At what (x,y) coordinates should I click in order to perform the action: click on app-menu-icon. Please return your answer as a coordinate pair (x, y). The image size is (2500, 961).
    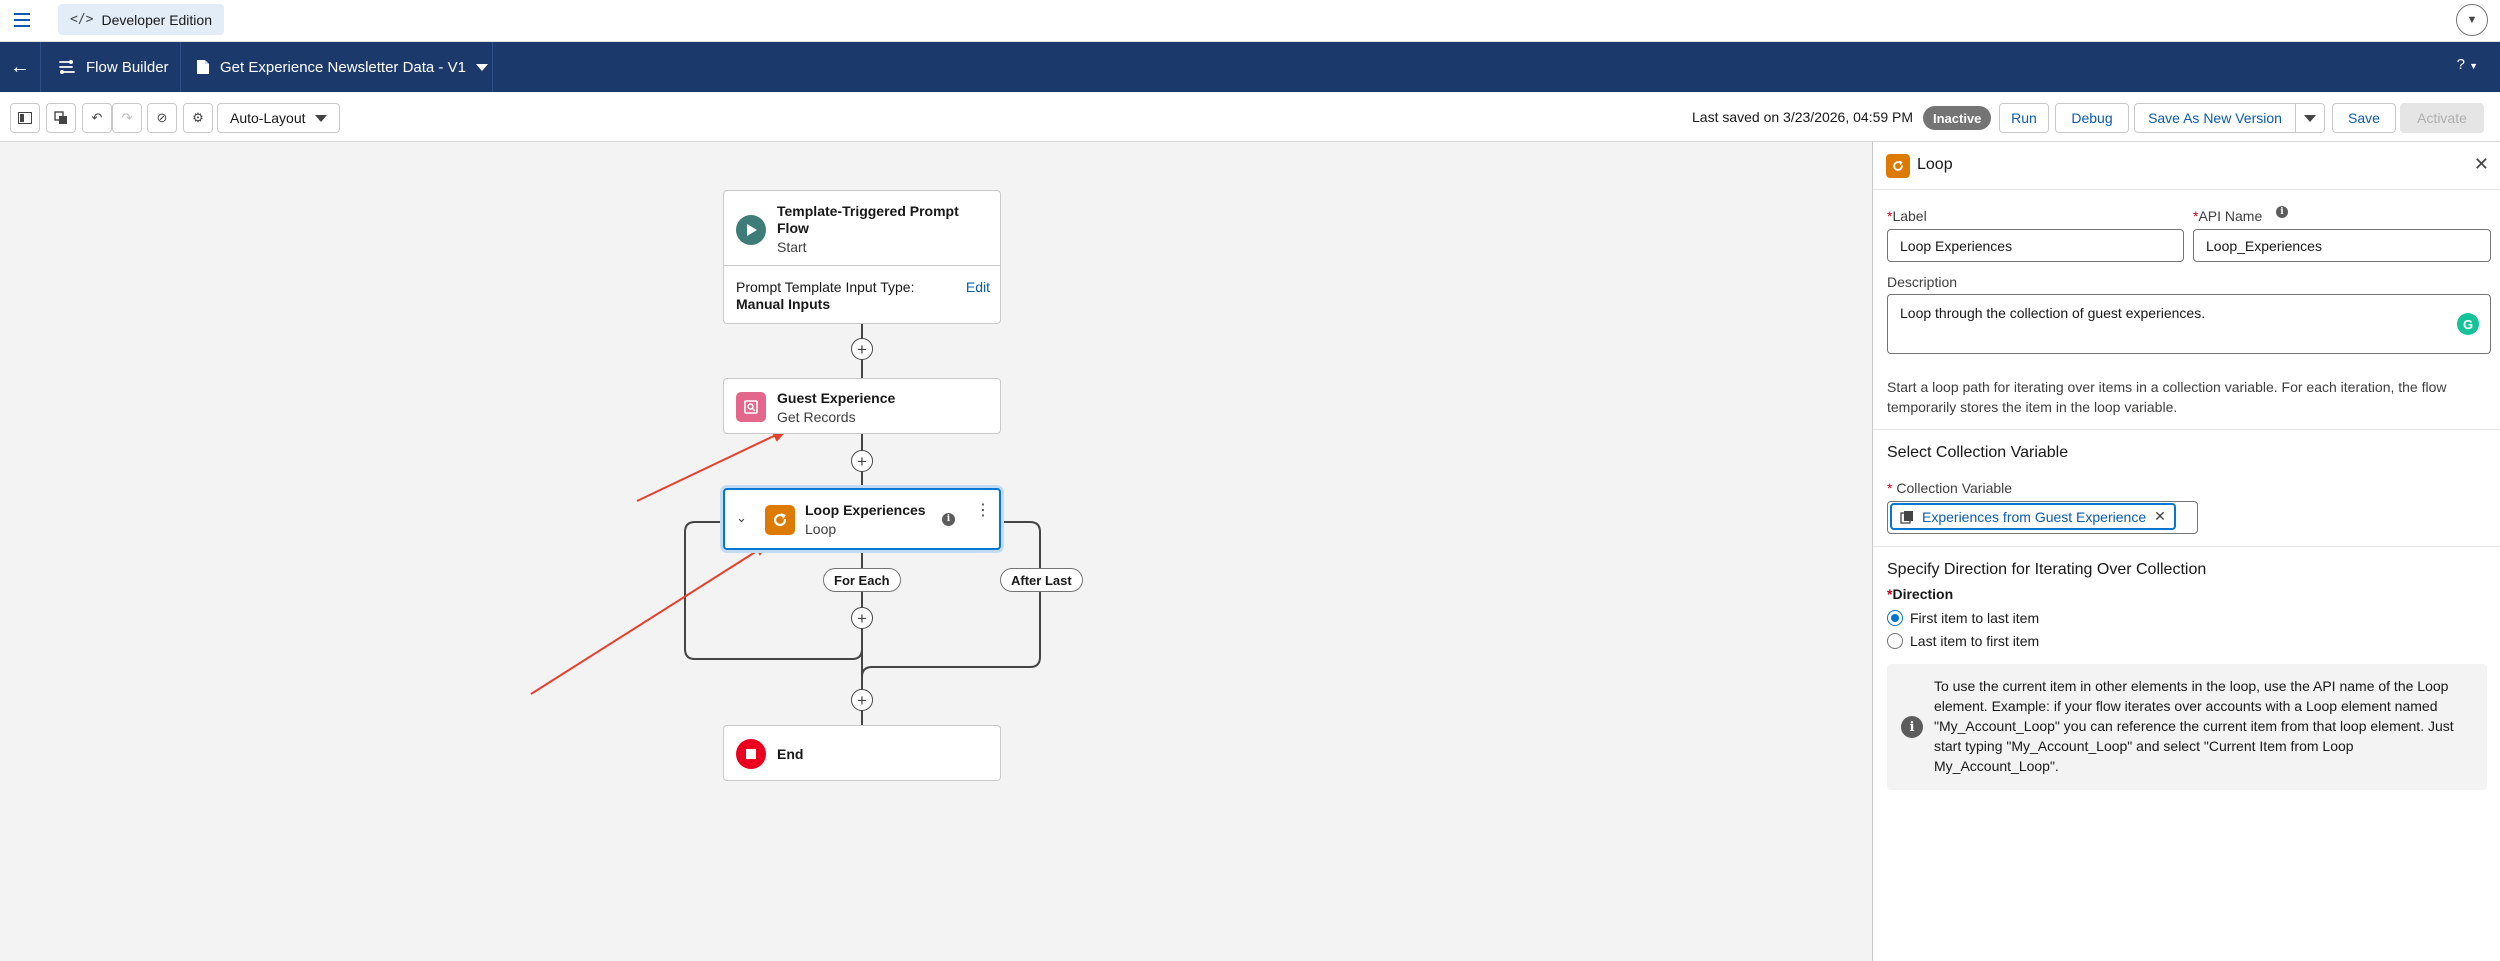
    Looking at the image, I should click on (22, 21).